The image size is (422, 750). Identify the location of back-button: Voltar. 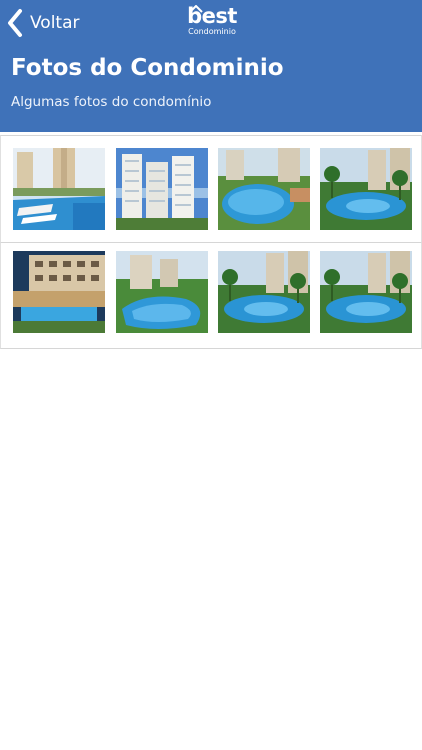
(43, 23).